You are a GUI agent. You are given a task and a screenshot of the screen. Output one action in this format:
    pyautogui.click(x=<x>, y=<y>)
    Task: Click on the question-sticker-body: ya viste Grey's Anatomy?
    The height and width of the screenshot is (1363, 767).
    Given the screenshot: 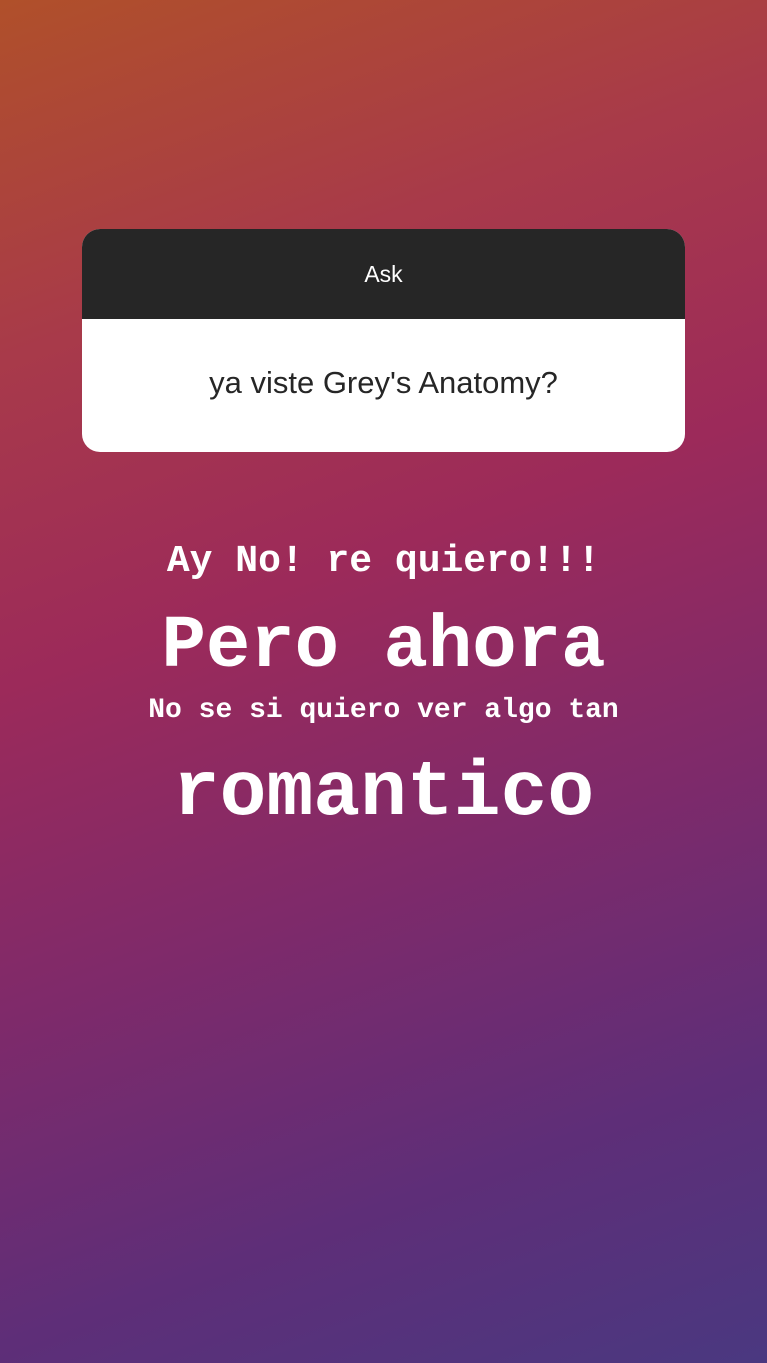 What is the action you would take?
    pyautogui.click(x=383, y=385)
    